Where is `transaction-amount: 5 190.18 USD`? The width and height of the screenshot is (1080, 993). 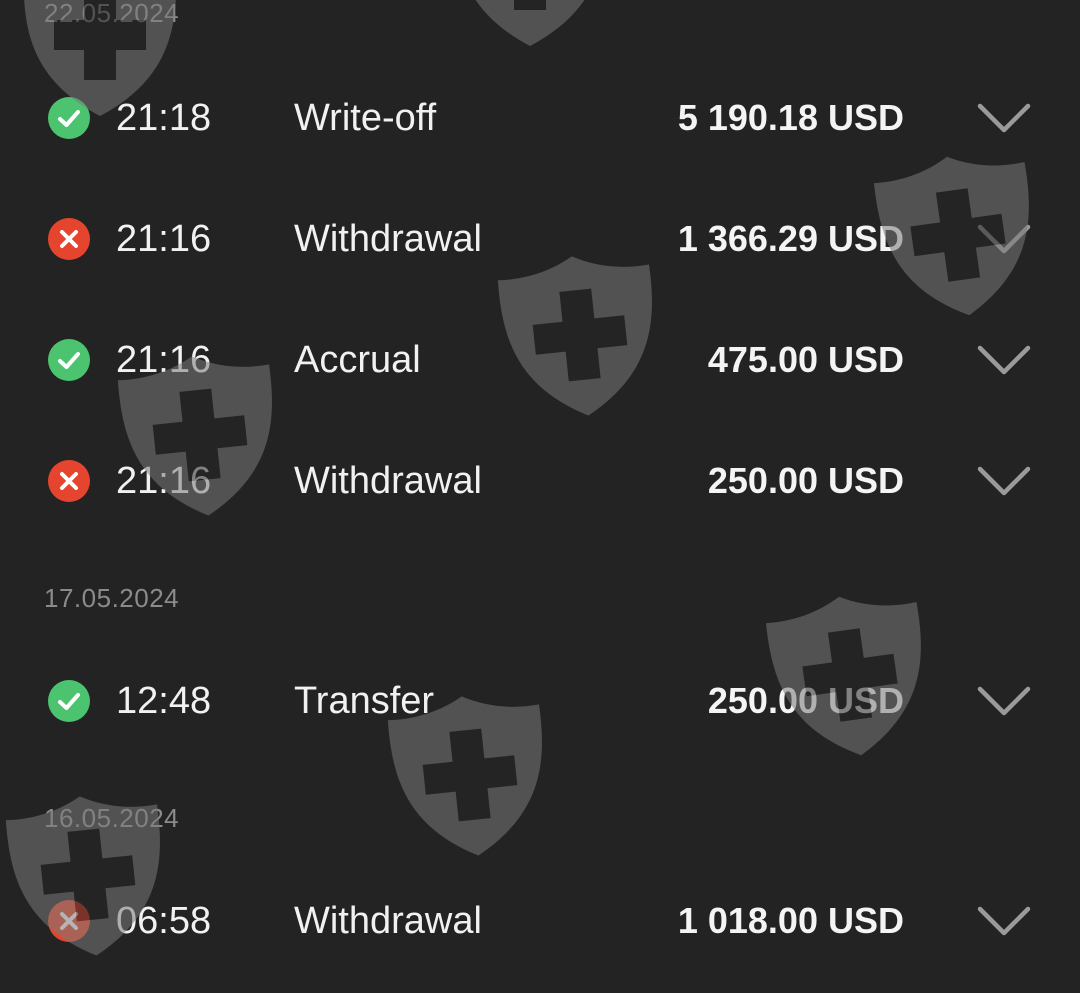 transaction-amount: 5 190.18 USD is located at coordinates (790, 117).